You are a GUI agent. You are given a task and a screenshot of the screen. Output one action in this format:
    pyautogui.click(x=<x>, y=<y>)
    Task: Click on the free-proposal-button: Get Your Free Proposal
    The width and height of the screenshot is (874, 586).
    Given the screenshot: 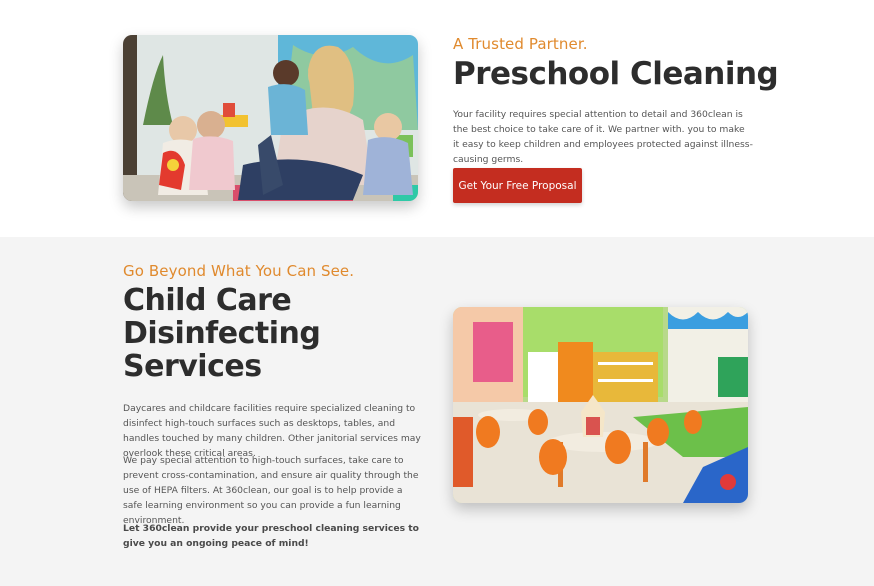 What is the action you would take?
    pyautogui.click(x=517, y=185)
    